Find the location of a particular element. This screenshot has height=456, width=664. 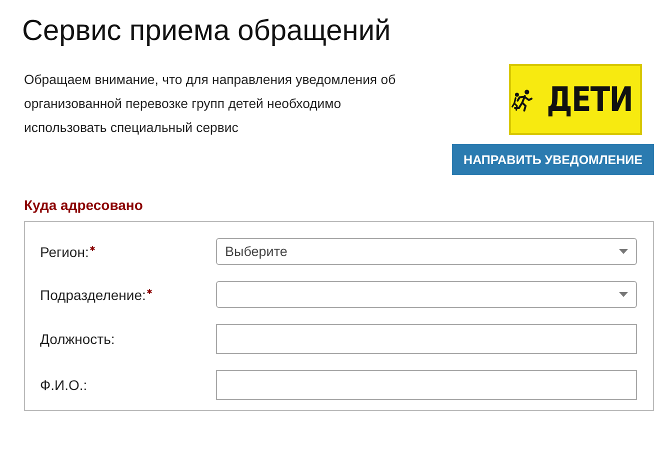

field-label: Регион: is located at coordinates (128, 252).